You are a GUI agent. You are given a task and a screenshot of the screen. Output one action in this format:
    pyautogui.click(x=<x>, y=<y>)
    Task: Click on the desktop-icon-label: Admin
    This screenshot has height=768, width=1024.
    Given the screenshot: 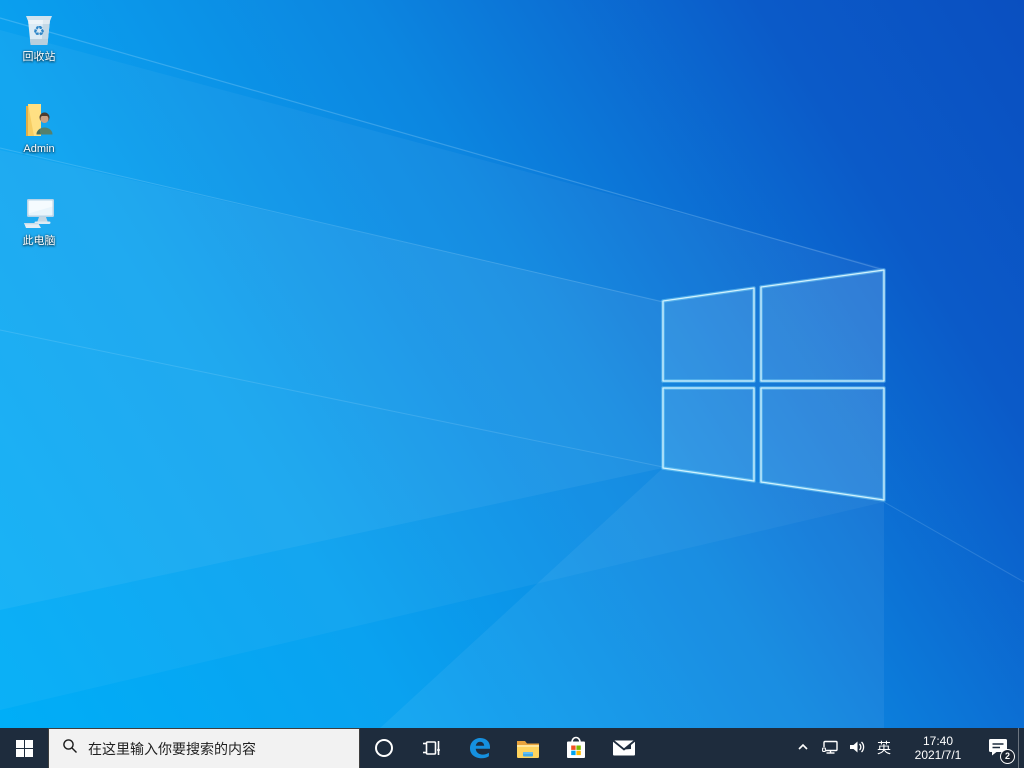 What is the action you would take?
    pyautogui.click(x=39, y=149)
    